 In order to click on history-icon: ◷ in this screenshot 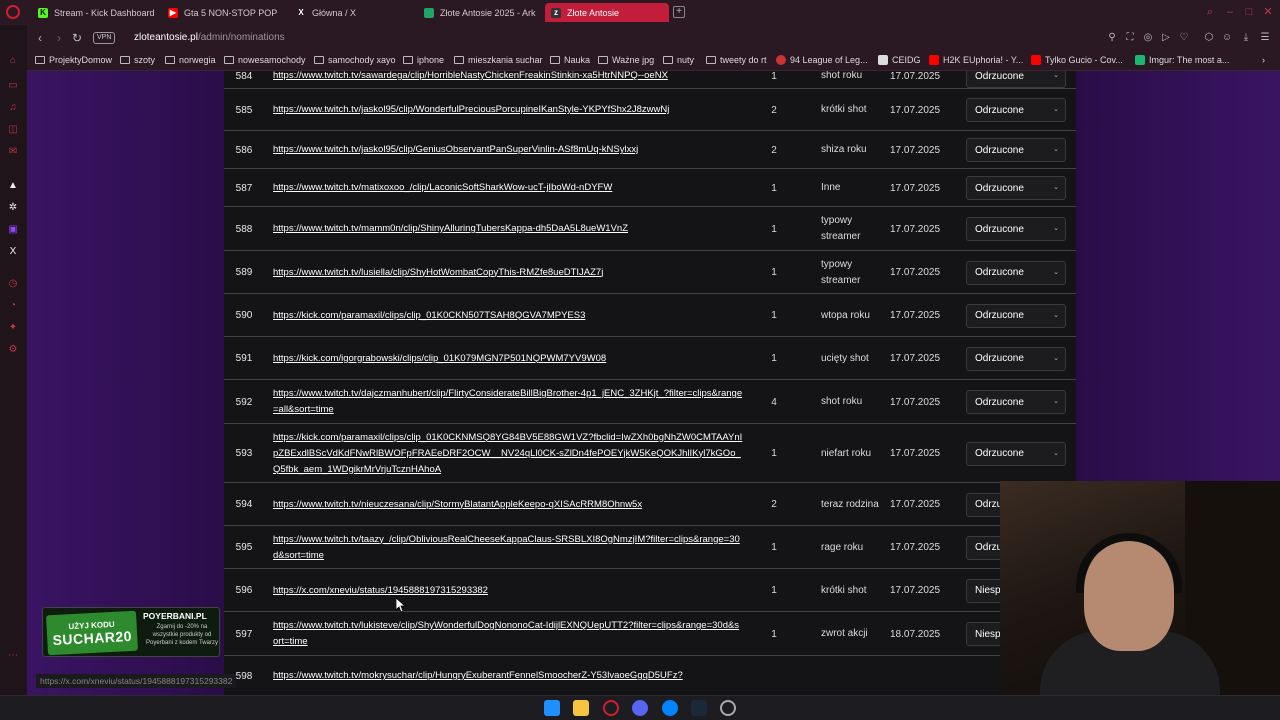, I will do `click(13, 284)`.